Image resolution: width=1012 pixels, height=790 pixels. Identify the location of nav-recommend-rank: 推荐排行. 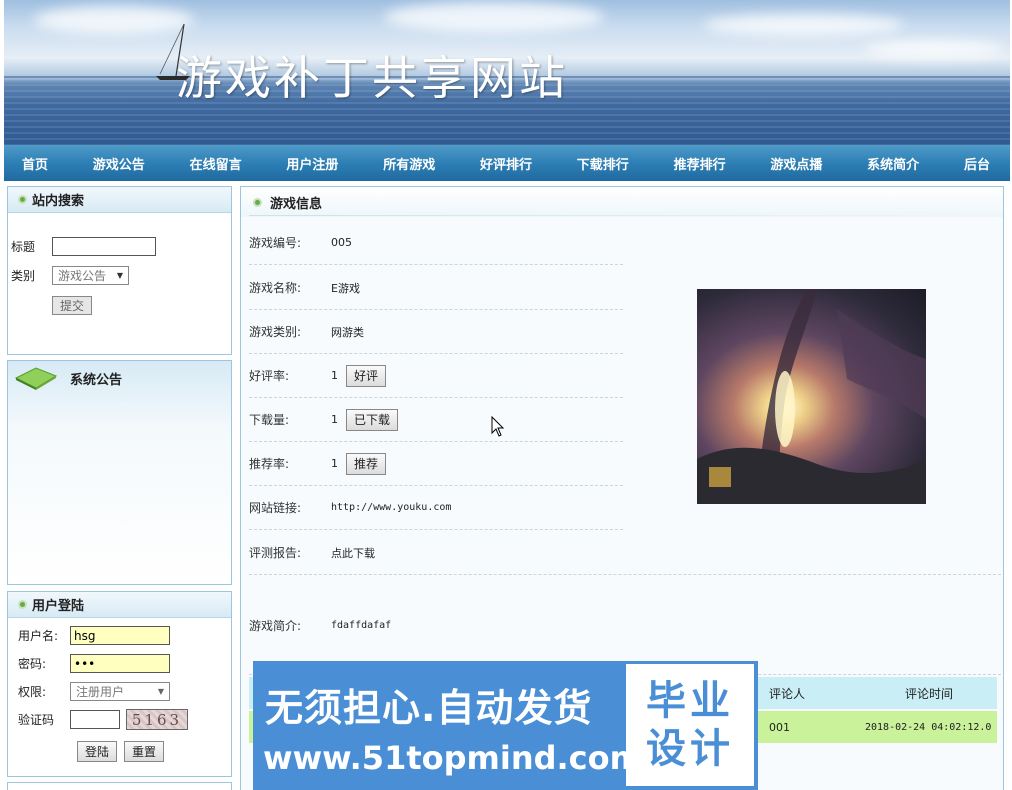
(700, 163).